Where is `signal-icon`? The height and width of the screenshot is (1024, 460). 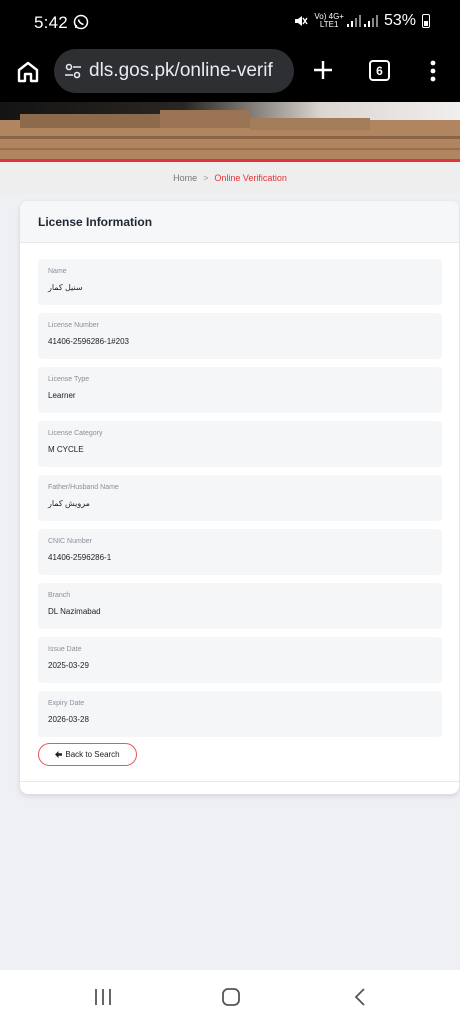 signal-icon is located at coordinates (353, 21).